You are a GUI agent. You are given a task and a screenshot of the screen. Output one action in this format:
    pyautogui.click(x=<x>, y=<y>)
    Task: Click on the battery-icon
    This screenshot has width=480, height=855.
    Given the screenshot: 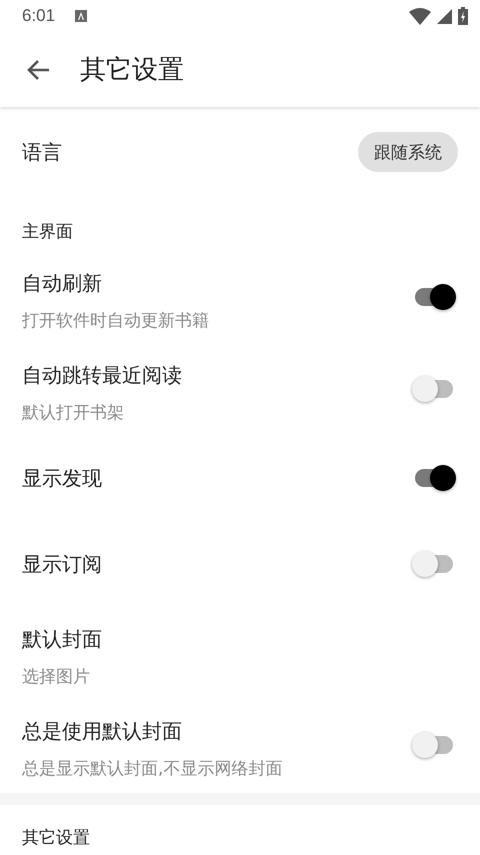 What is the action you would take?
    pyautogui.click(x=463, y=16)
    